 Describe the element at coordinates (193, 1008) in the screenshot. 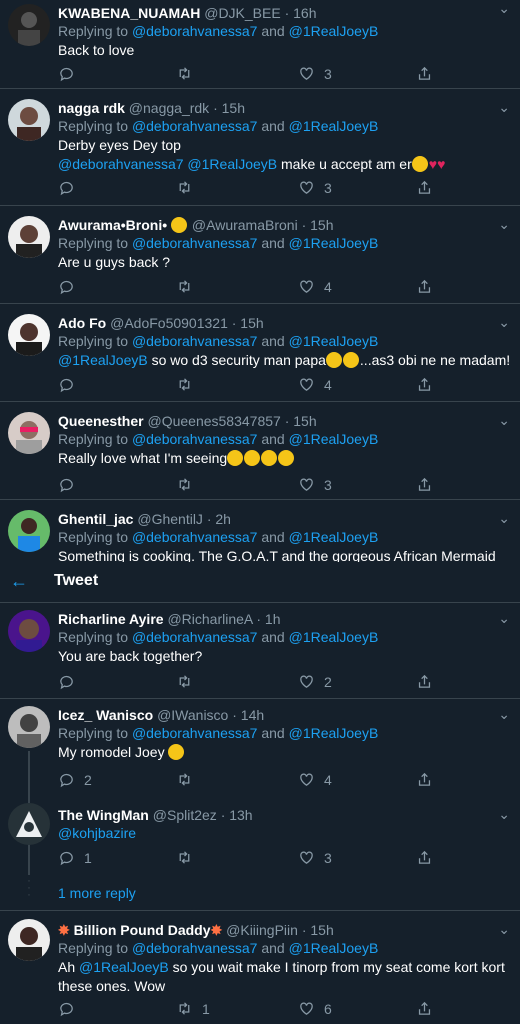

I see `retweet-button: 1` at that location.